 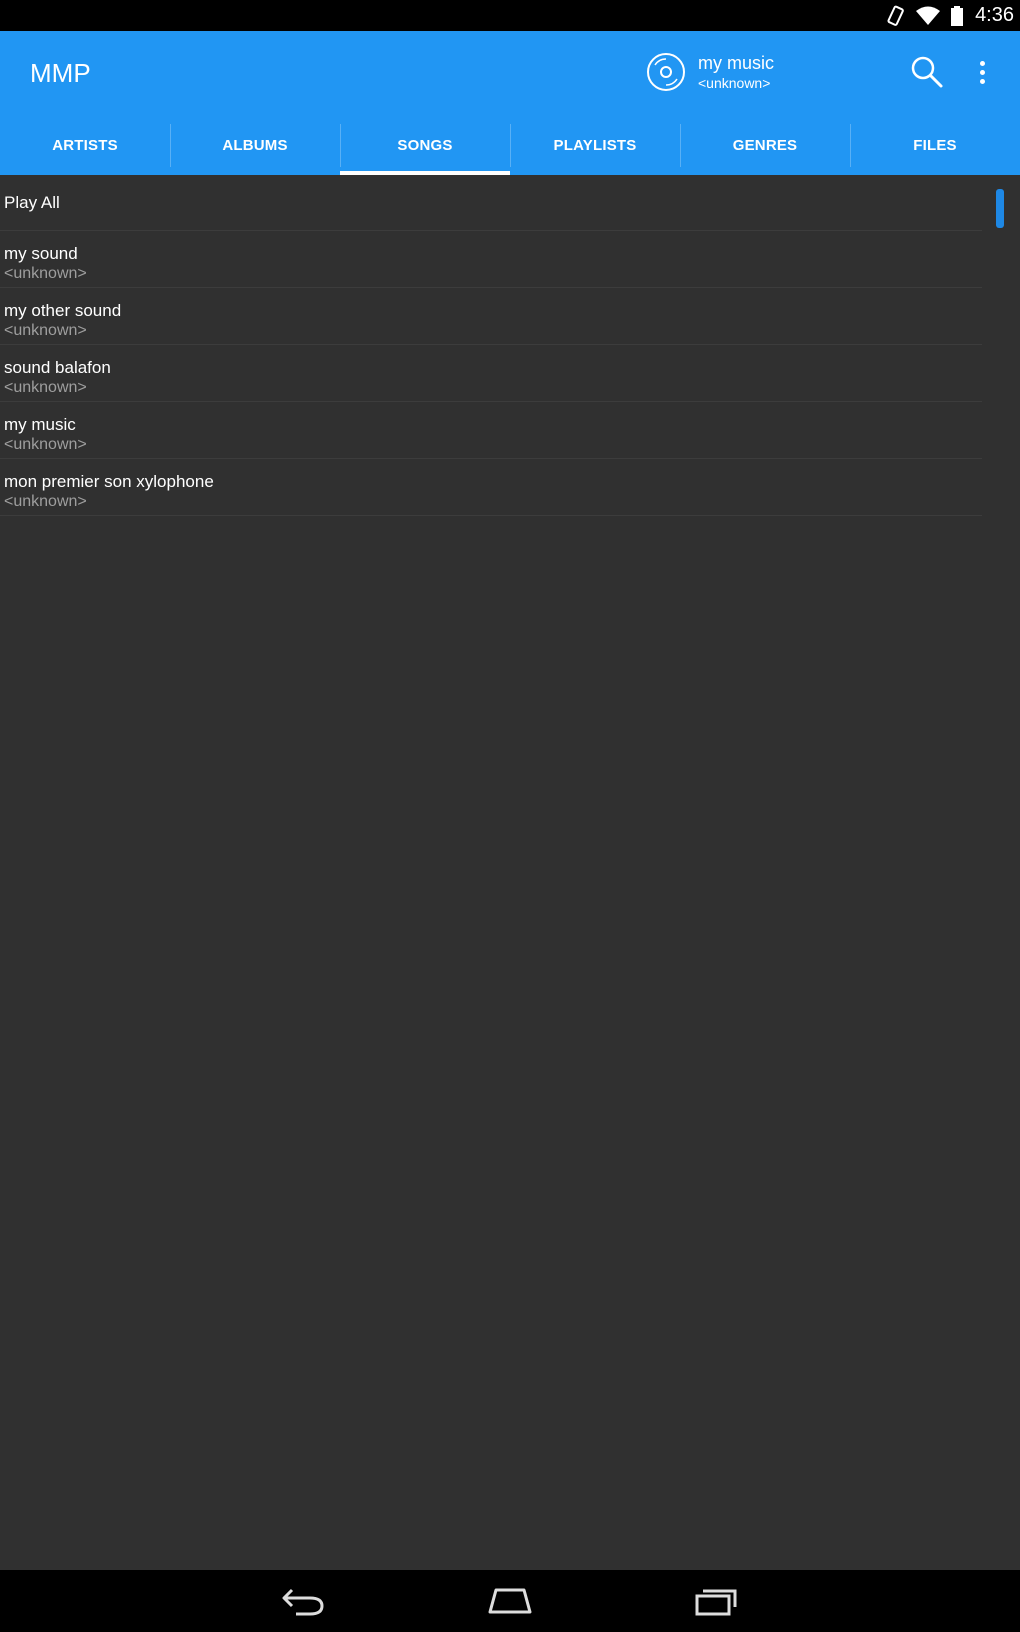 What do you see at coordinates (666, 72) in the screenshot?
I see `disc-icon` at bounding box center [666, 72].